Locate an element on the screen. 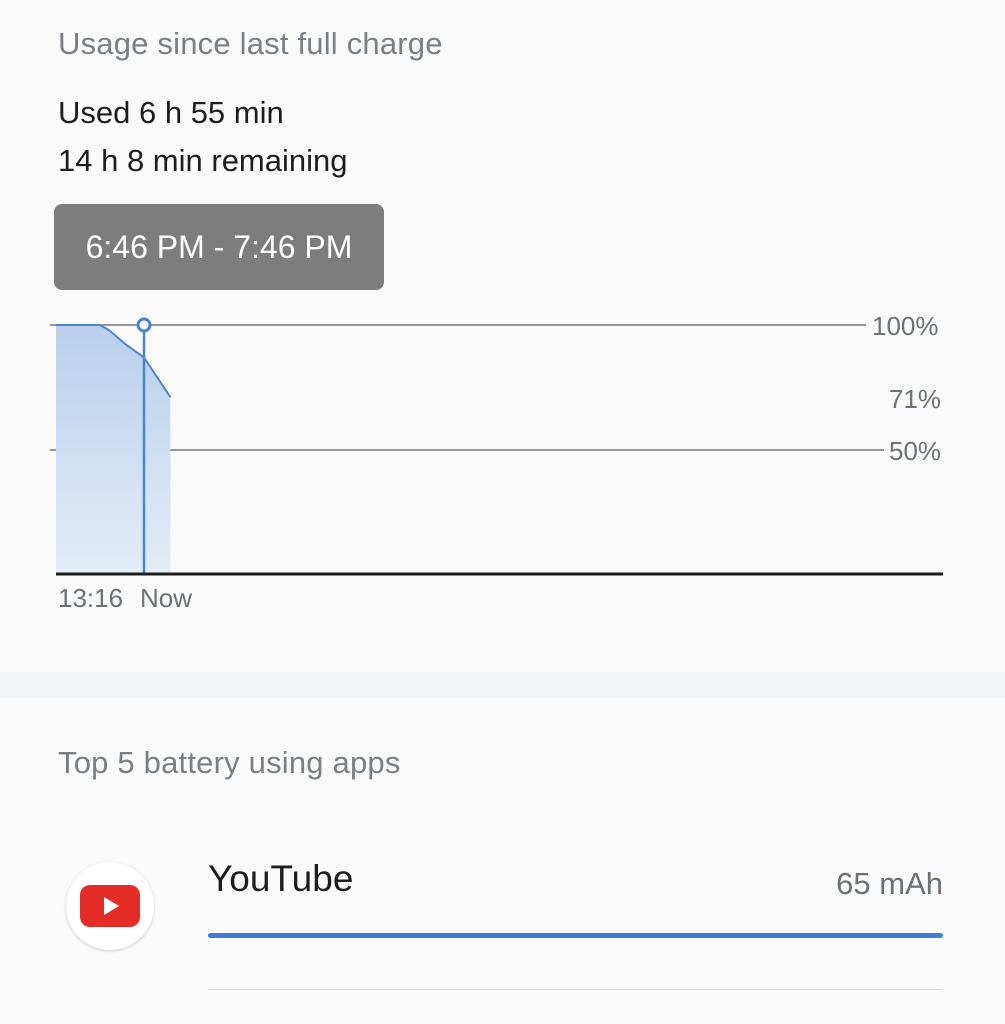 This screenshot has width=1005, height=1024. youtube-logo is located at coordinates (110, 906).